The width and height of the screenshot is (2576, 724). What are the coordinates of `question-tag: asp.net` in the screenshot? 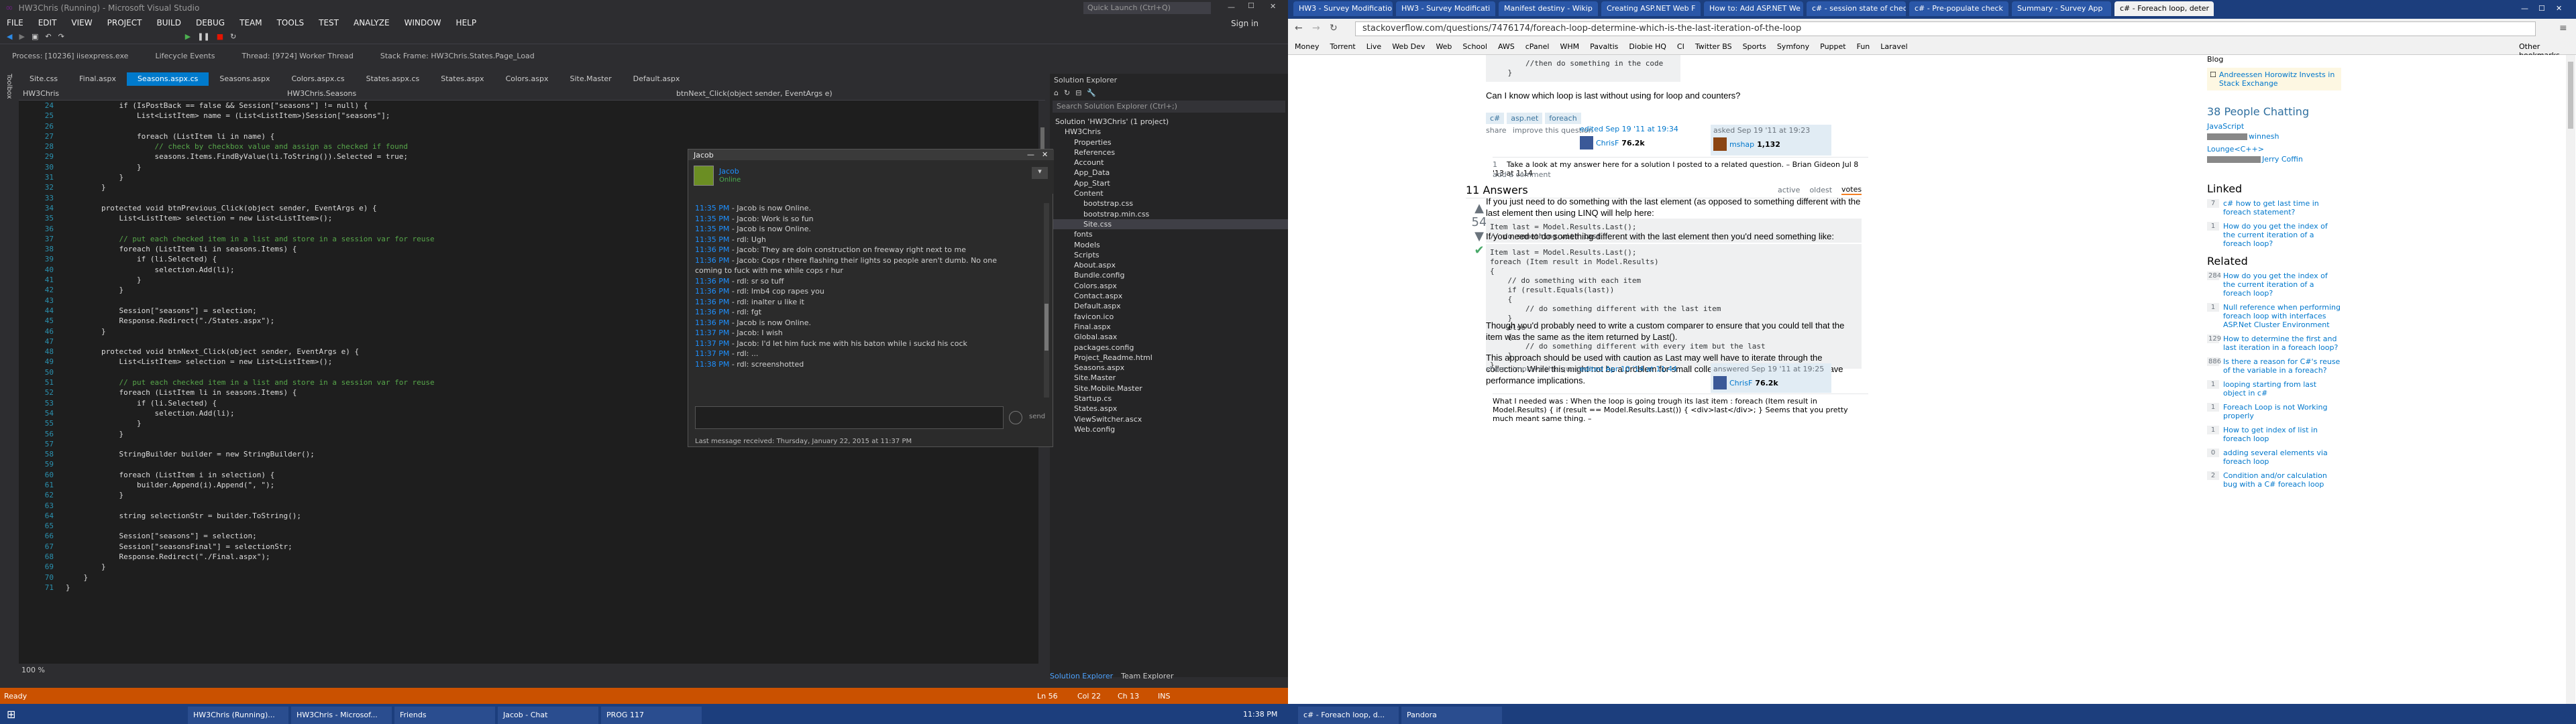 It's located at (1525, 118).